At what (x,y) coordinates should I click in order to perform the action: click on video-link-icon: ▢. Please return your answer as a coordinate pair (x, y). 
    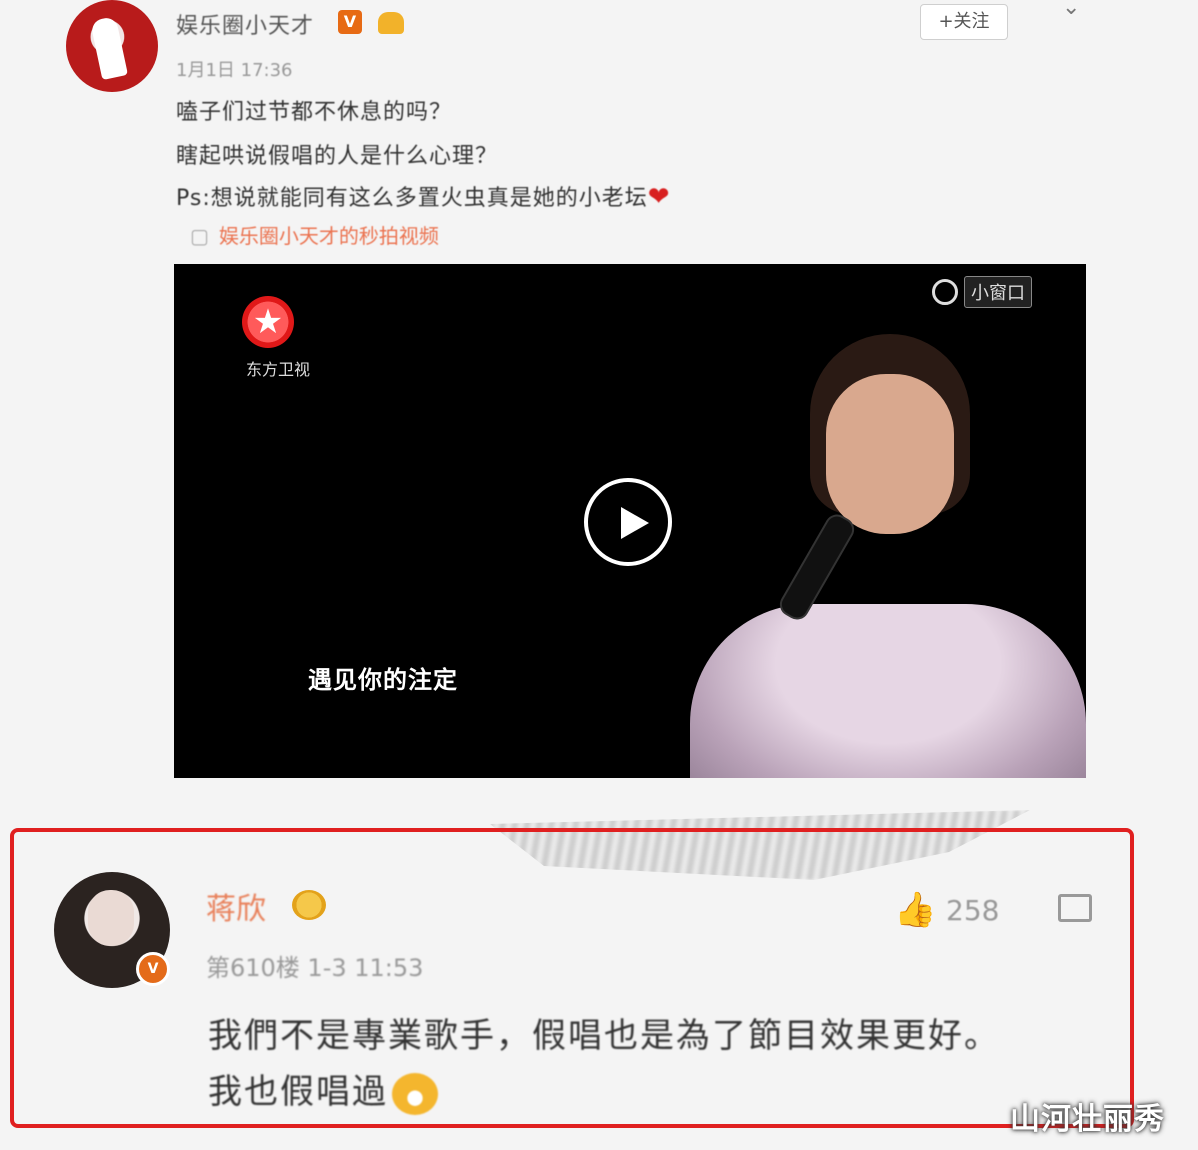
    Looking at the image, I should click on (199, 236).